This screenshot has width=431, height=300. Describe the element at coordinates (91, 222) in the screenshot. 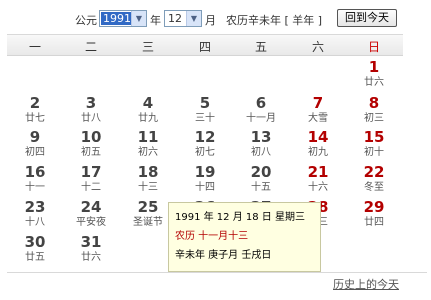

I see `lunar-label: 平安夜` at that location.